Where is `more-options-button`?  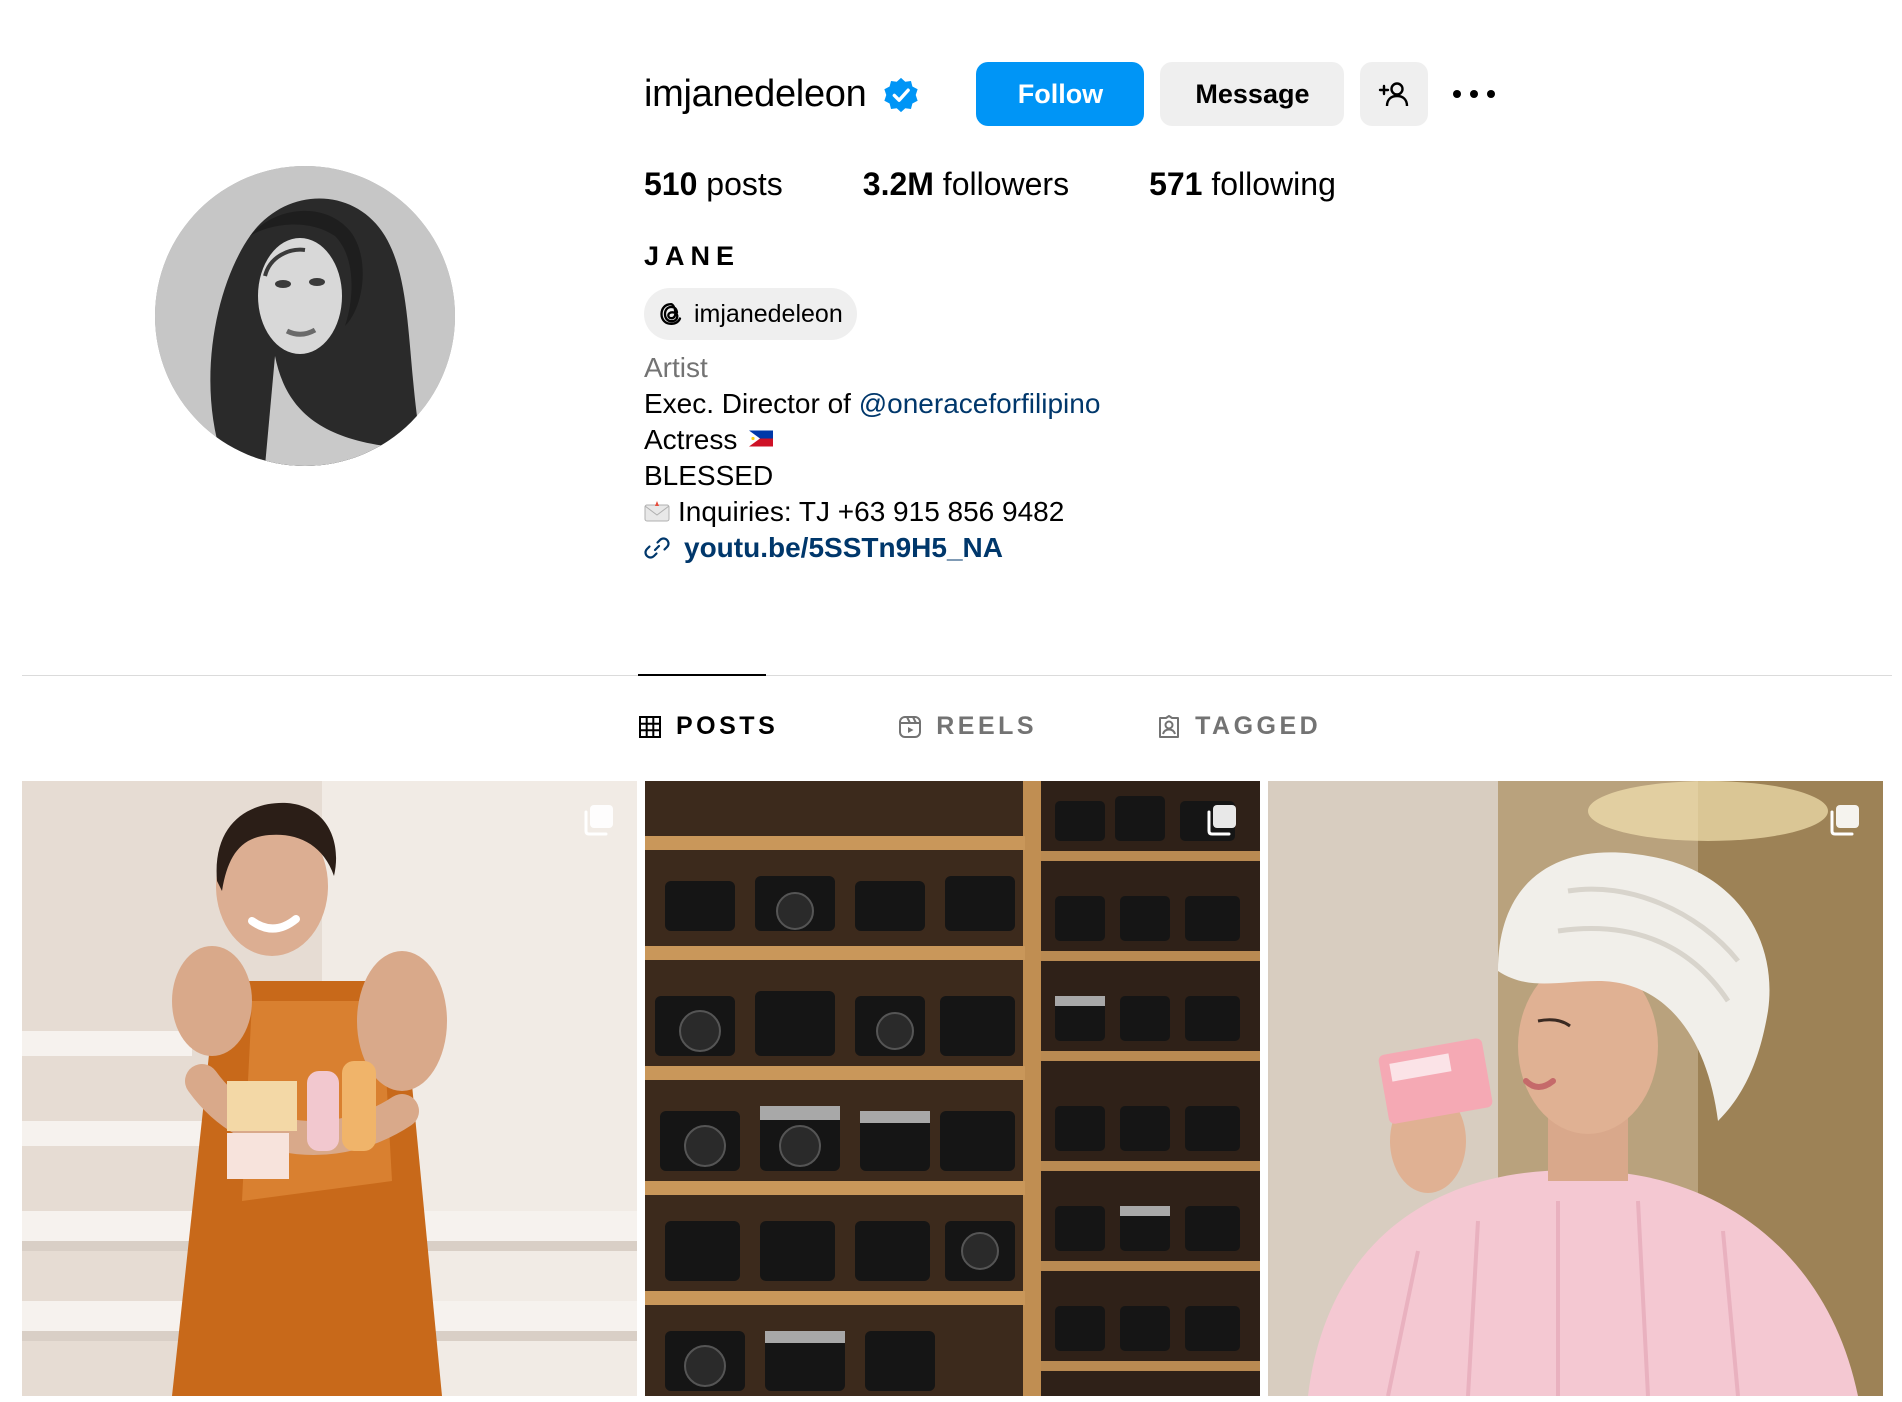
more-options-button is located at coordinates (1474, 94).